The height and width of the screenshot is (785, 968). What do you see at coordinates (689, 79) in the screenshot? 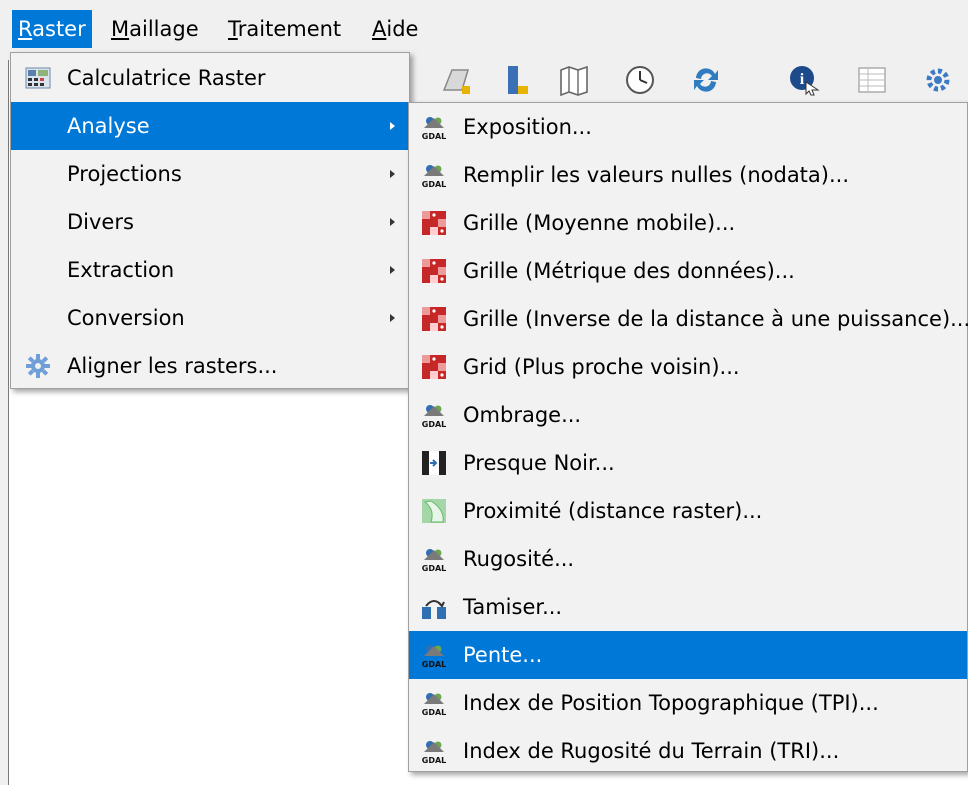
I see `toolbar: i` at bounding box center [689, 79].